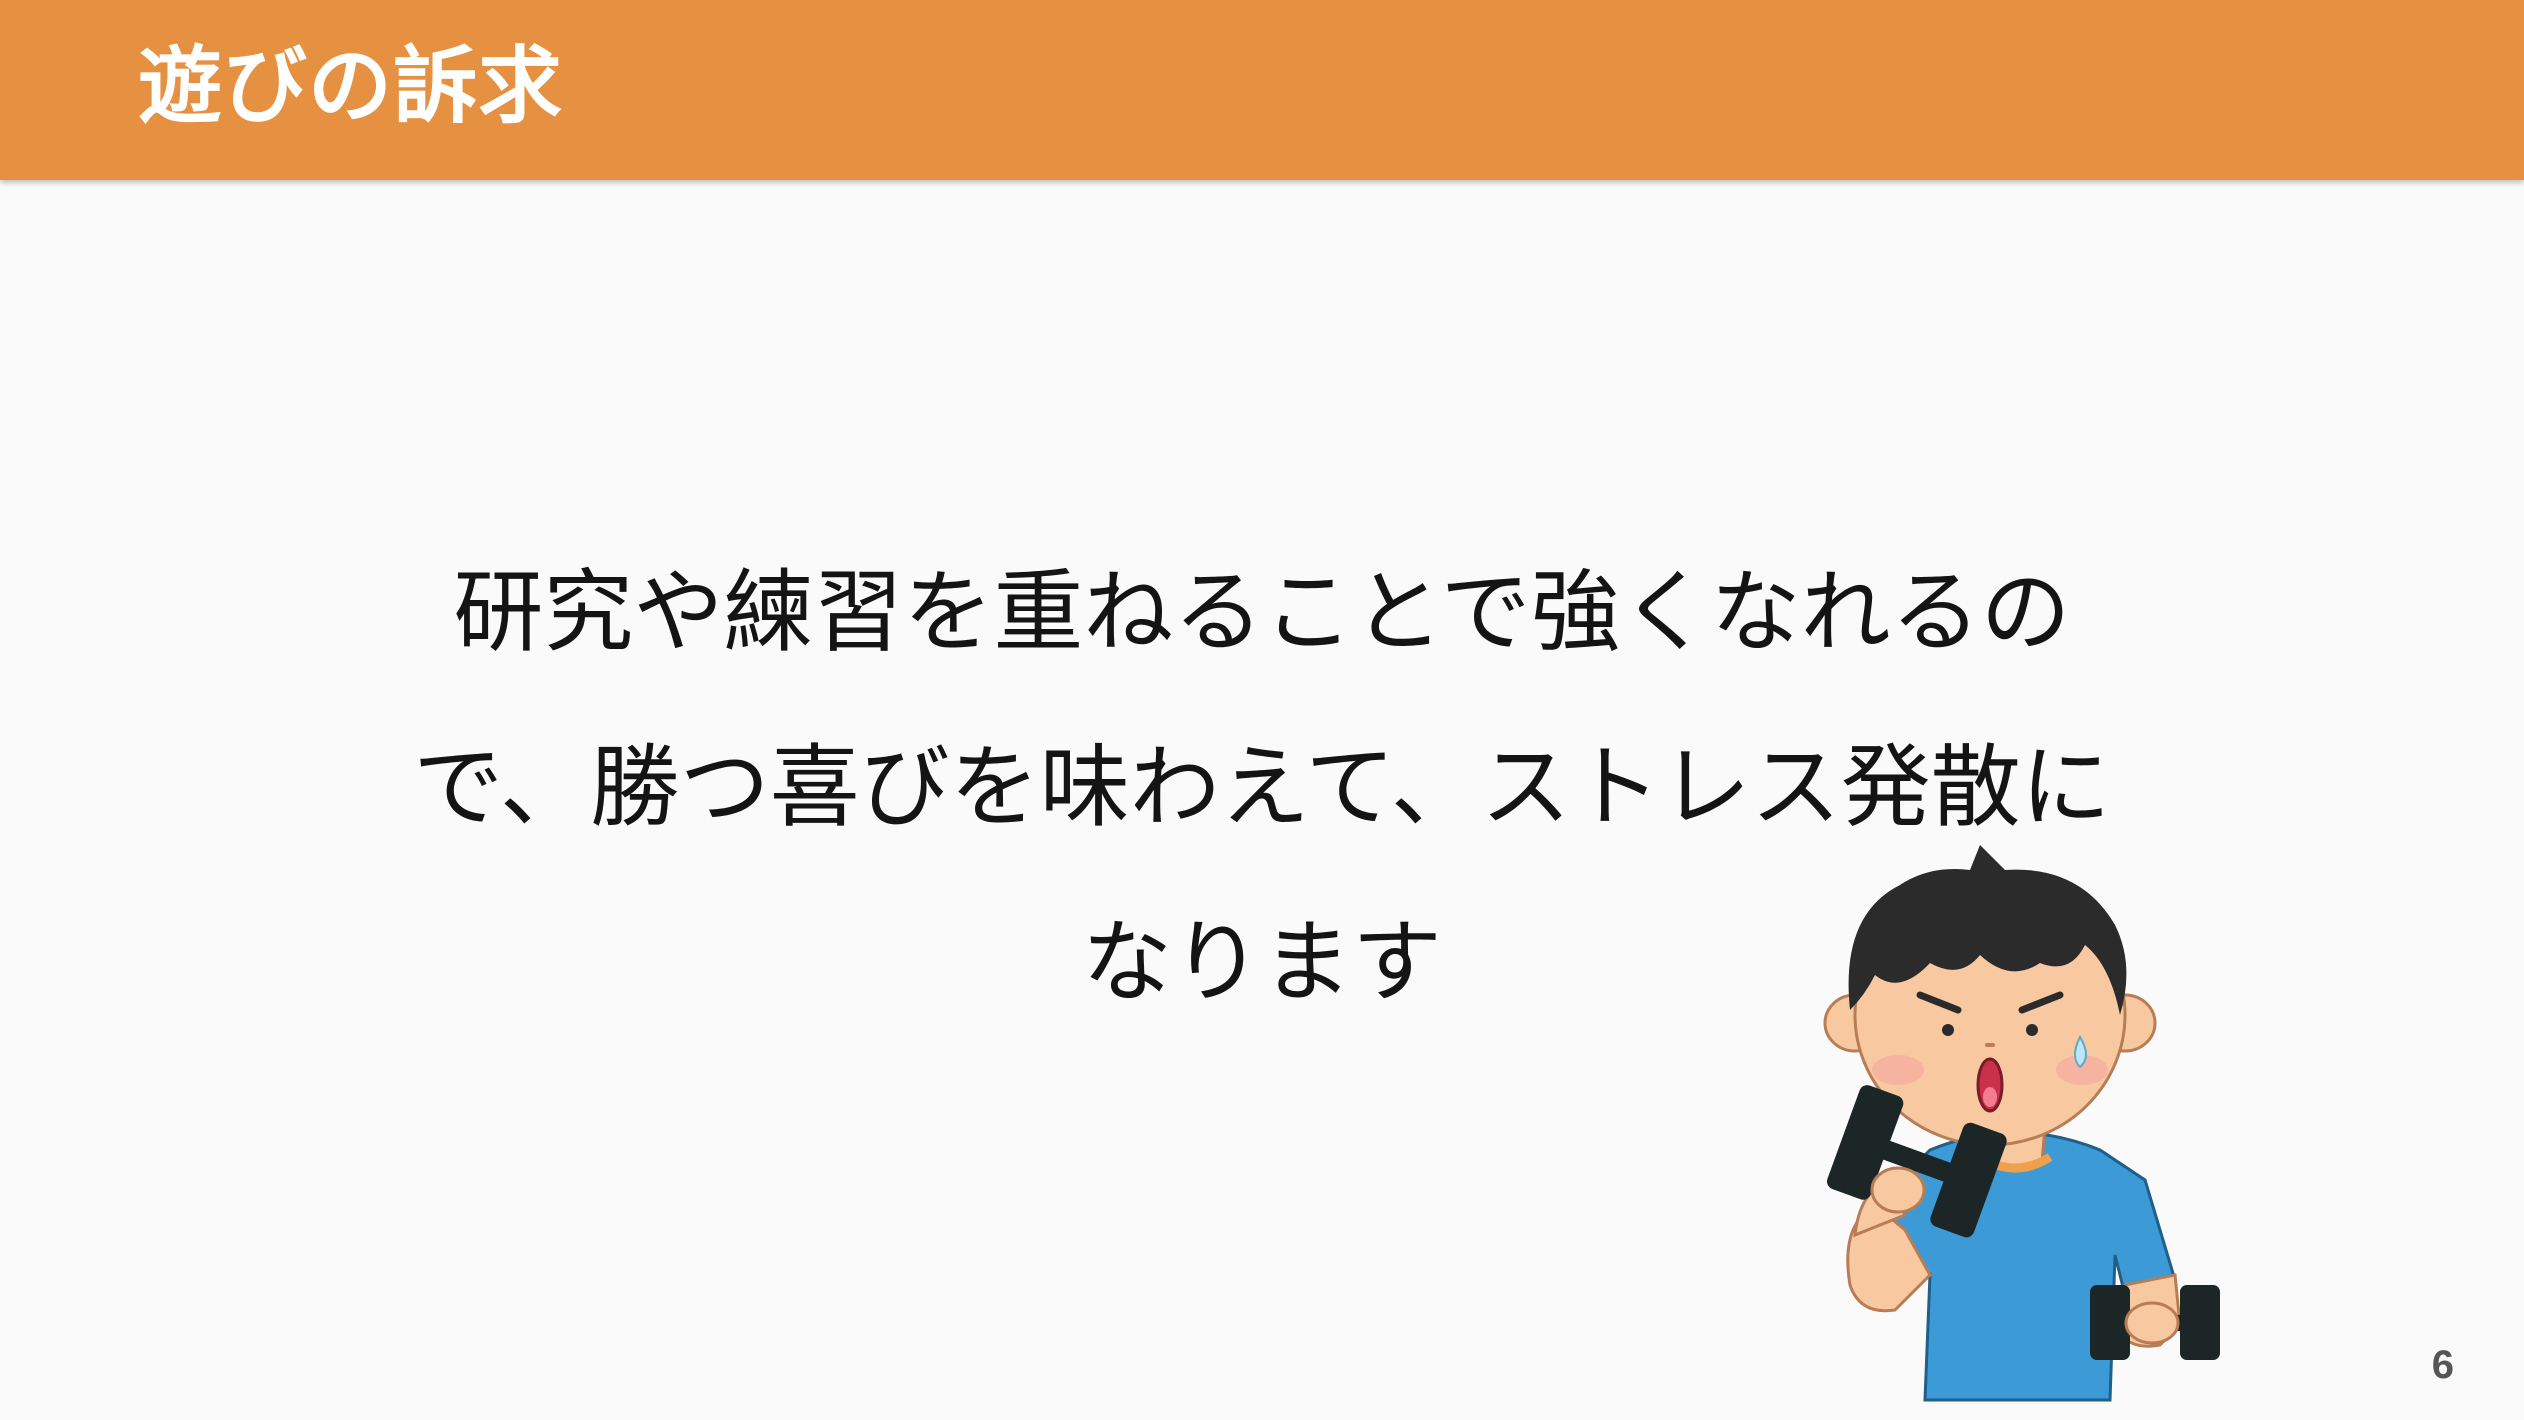  I want to click on title-bar: 遊びの訴求, so click(1262, 90).